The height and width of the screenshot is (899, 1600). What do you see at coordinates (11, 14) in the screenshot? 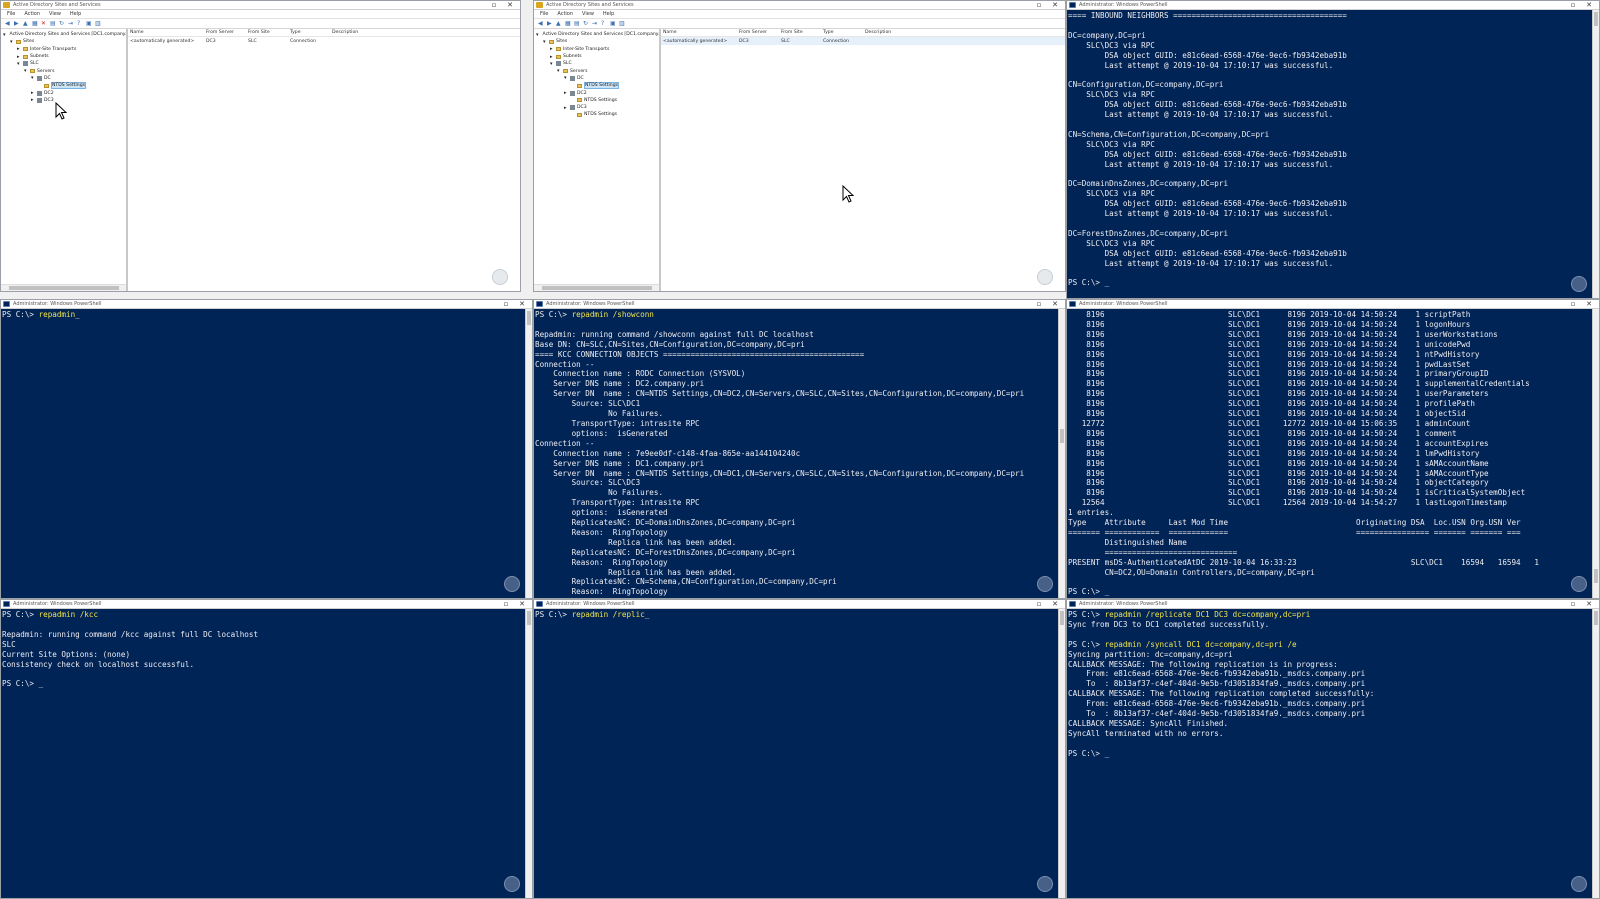
I see `menu-file: File` at bounding box center [11, 14].